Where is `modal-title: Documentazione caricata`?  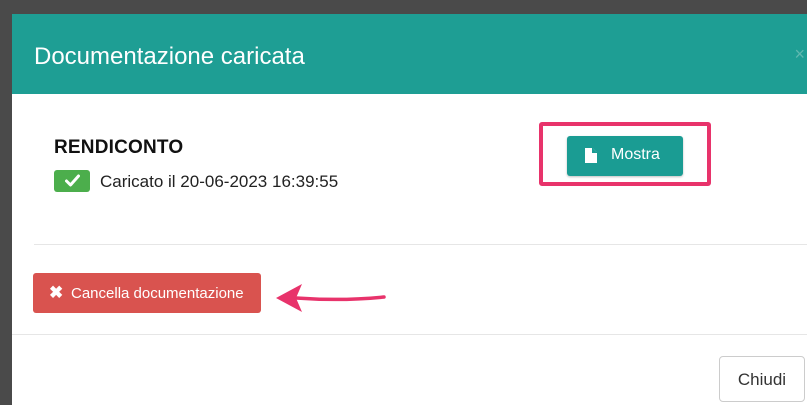
modal-title: Documentazione caricata is located at coordinates (169, 56).